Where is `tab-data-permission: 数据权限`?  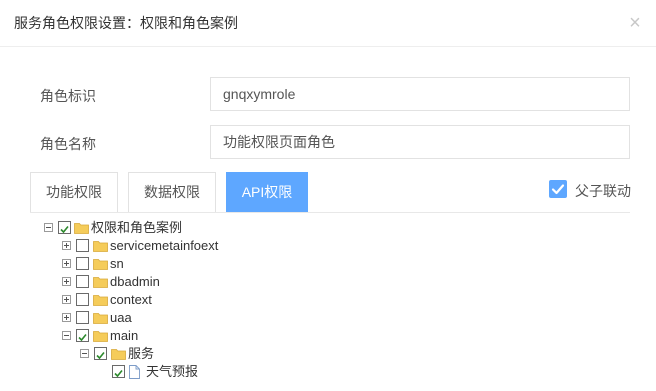 tab-data-permission: 数据权限 is located at coordinates (172, 192).